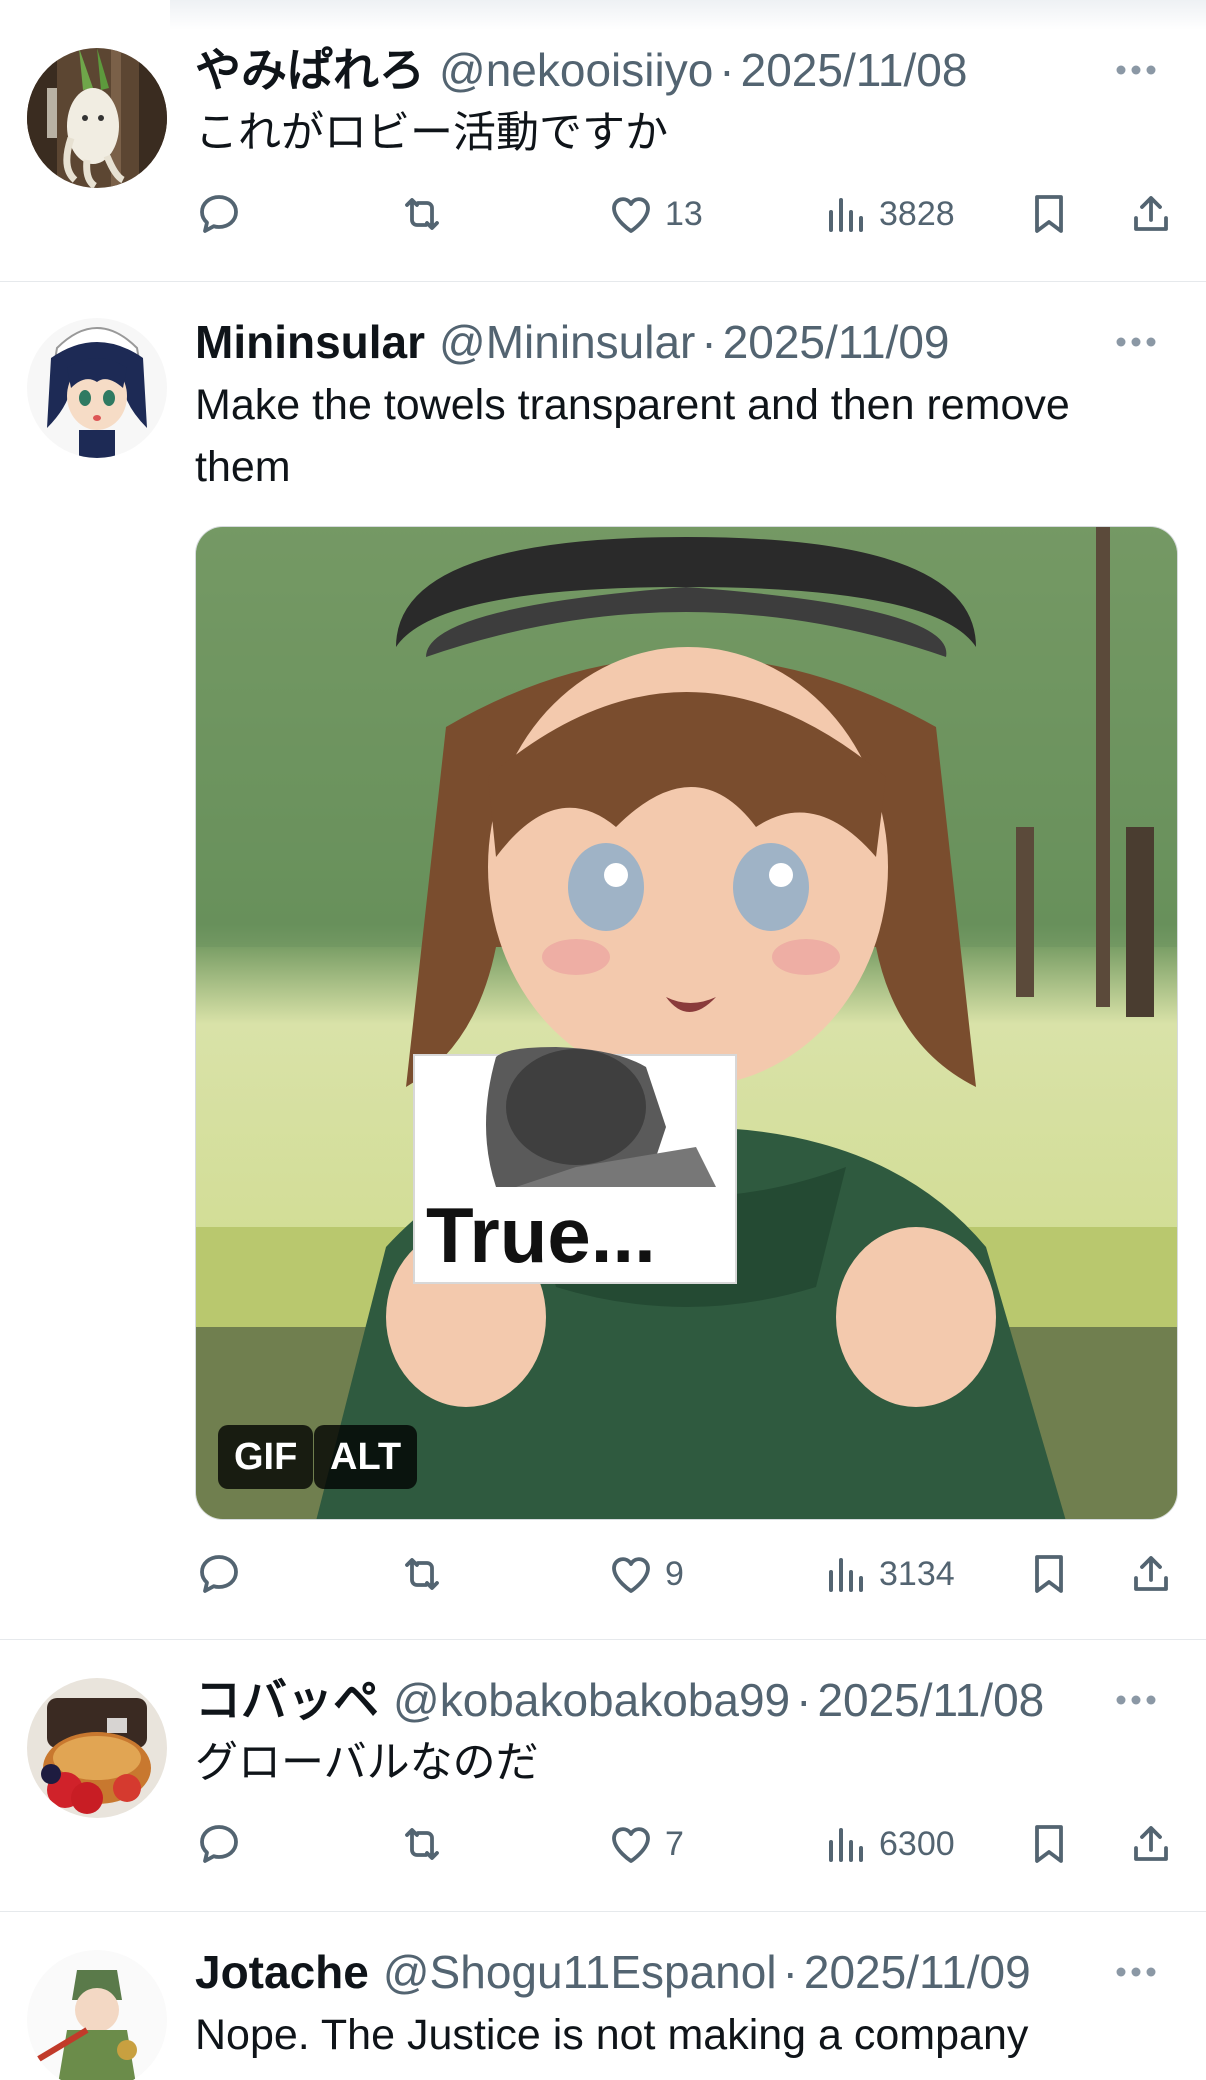 The width and height of the screenshot is (1206, 2080). Describe the element at coordinates (687, 1844) in the screenshot. I see `action-bar: 7 6300` at that location.